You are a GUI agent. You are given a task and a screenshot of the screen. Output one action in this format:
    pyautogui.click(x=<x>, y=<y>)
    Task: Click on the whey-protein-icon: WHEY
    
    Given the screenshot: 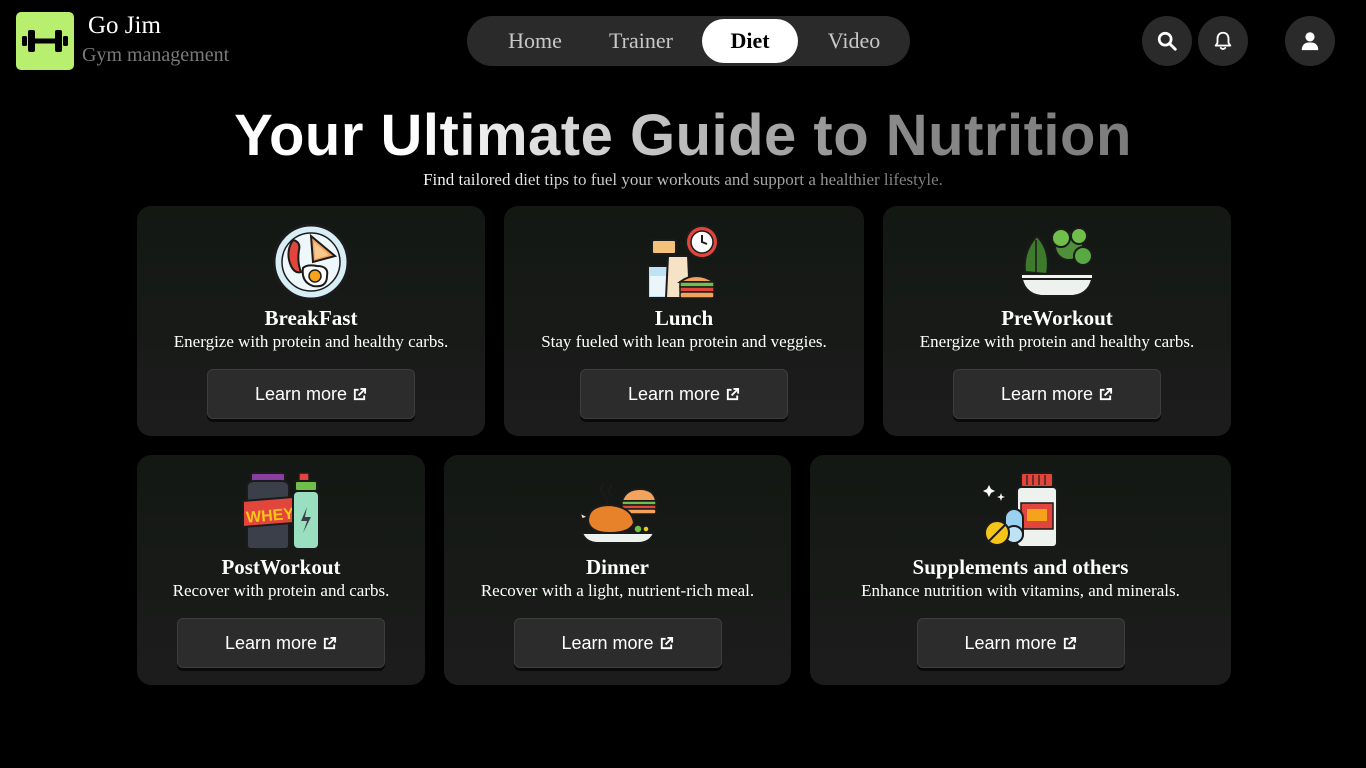 What is the action you would take?
    pyautogui.click(x=281, y=511)
    